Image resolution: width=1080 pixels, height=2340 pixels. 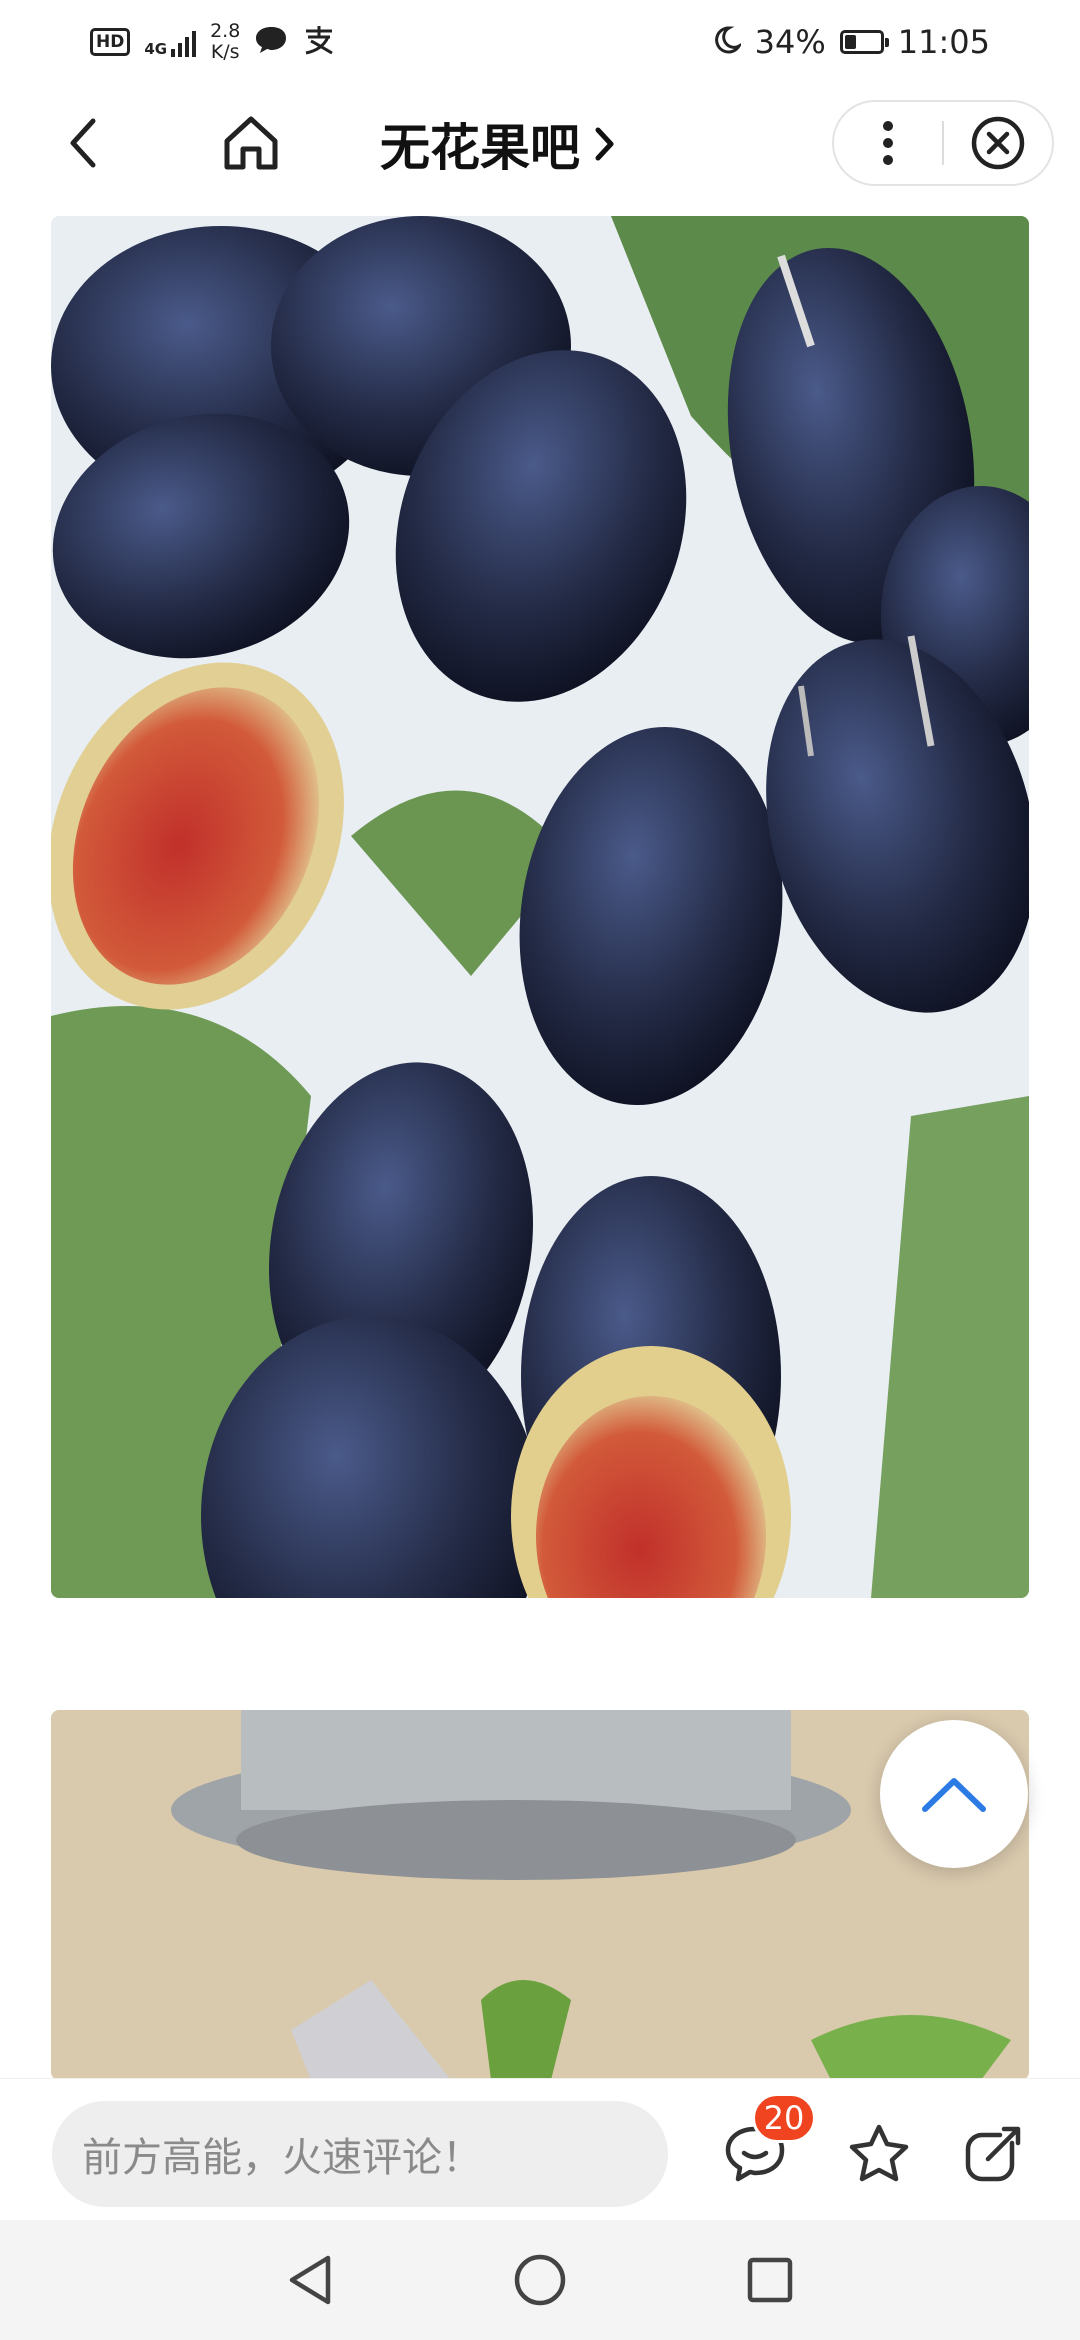 I want to click on star-icon, so click(x=879, y=2153).